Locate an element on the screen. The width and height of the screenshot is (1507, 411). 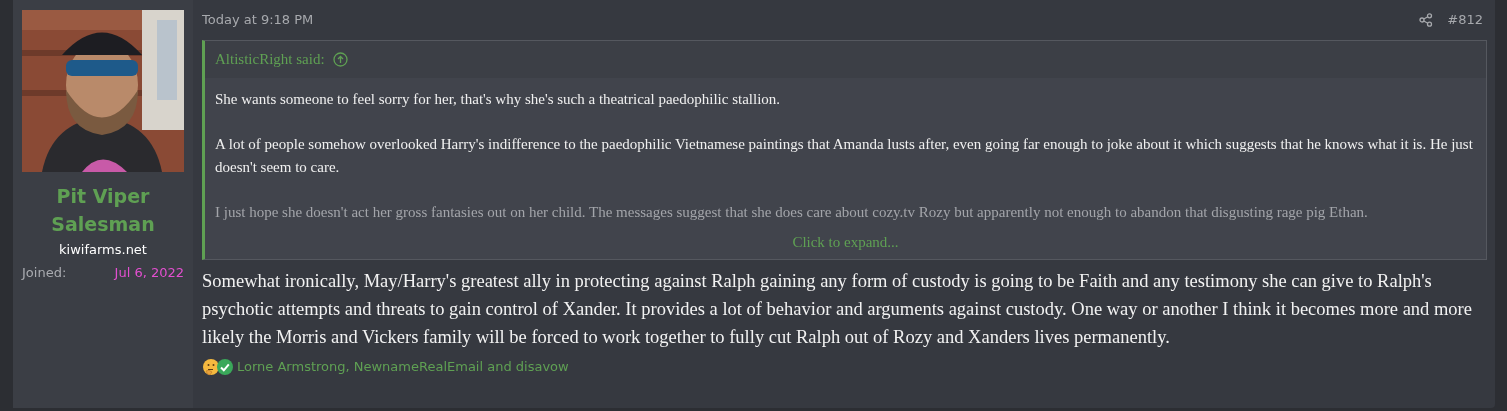
quote-author: AltisticRight said: is located at coordinates (270, 59).